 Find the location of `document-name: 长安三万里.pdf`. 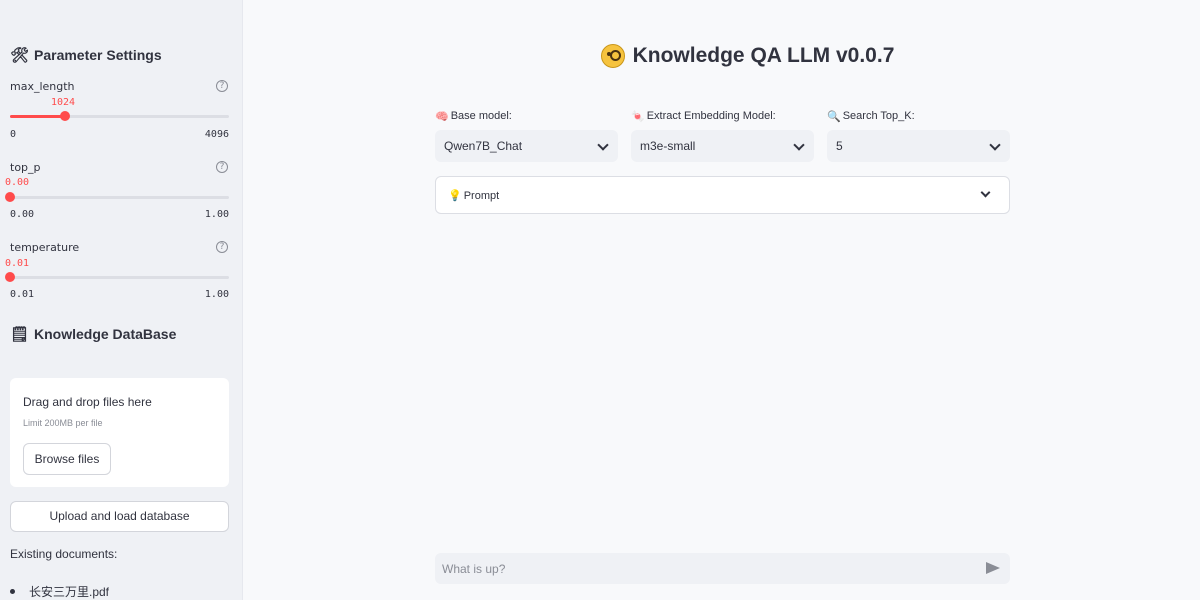

document-name: 长安三万里.pdf is located at coordinates (69, 592).